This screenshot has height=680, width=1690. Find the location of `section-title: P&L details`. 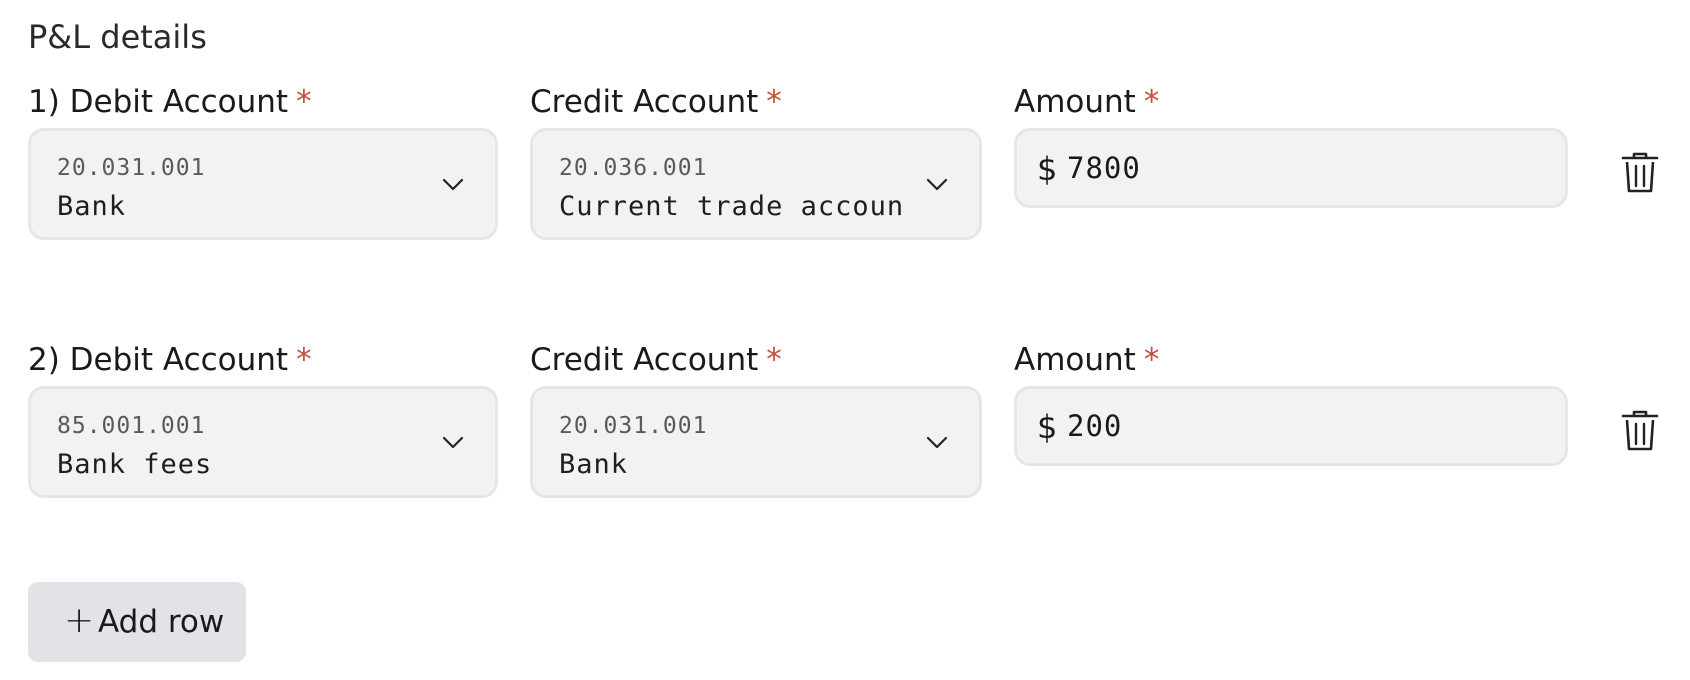

section-title: P&L details is located at coordinates (117, 37).